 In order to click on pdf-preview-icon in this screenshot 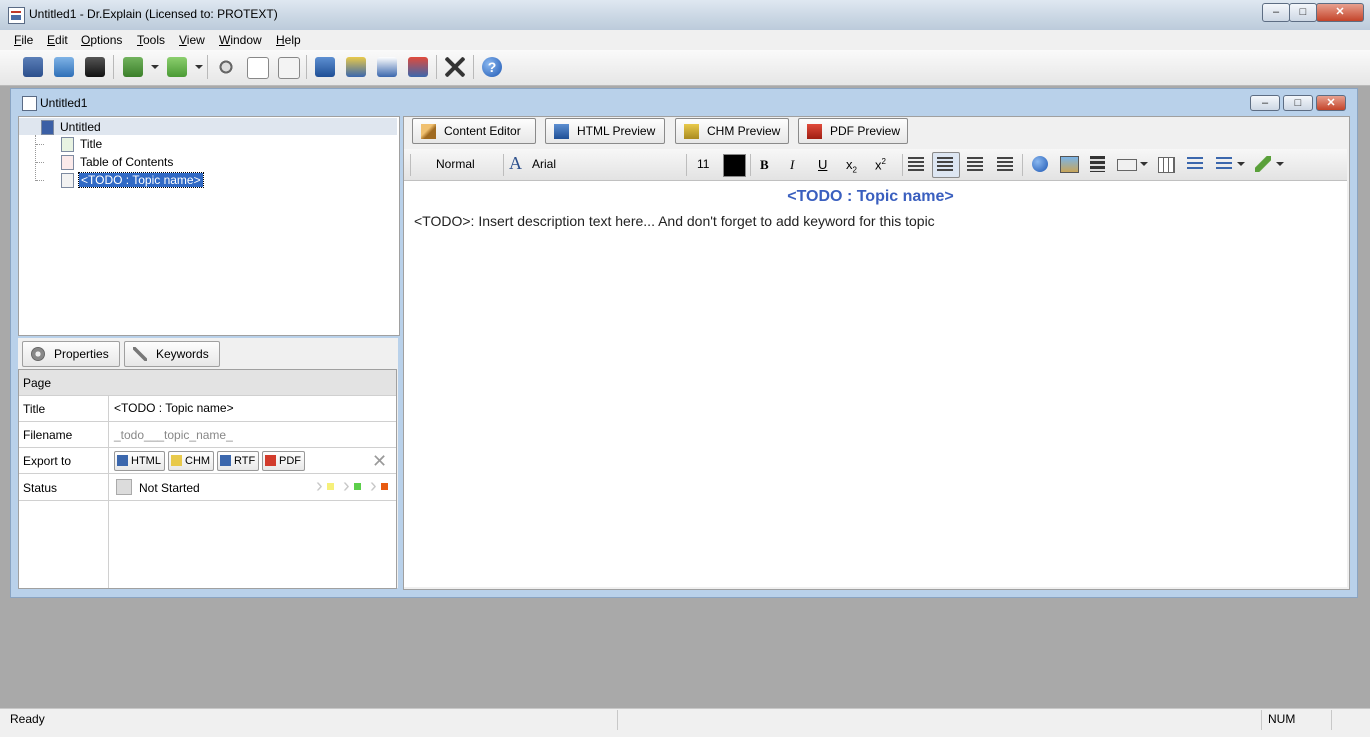, I will do `click(814, 131)`.